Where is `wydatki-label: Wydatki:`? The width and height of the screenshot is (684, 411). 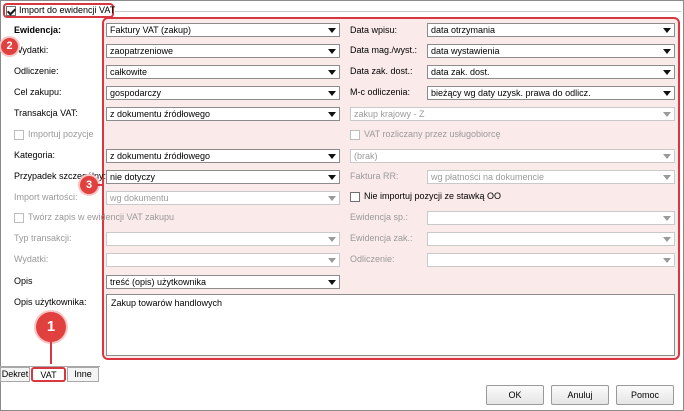 wydatki-label: Wydatki: is located at coordinates (31, 50).